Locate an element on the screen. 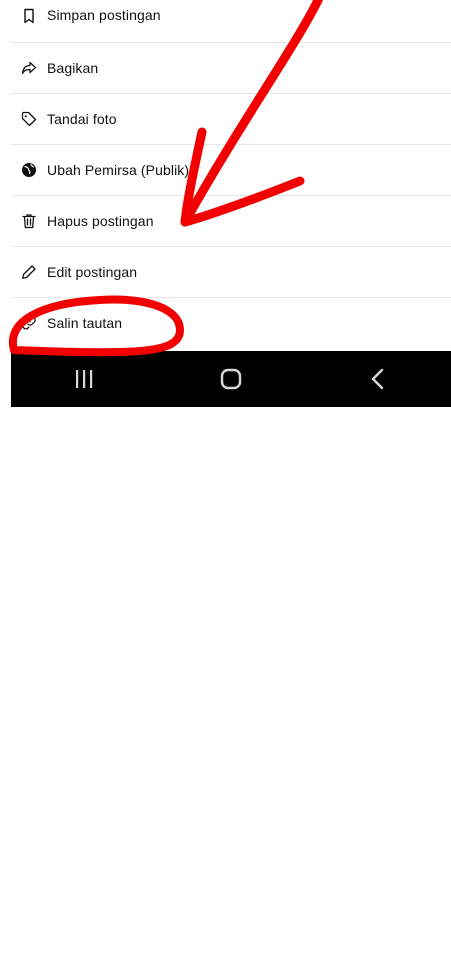 This screenshot has width=451, height=960. bookmark-icon is located at coordinates (29, 16).